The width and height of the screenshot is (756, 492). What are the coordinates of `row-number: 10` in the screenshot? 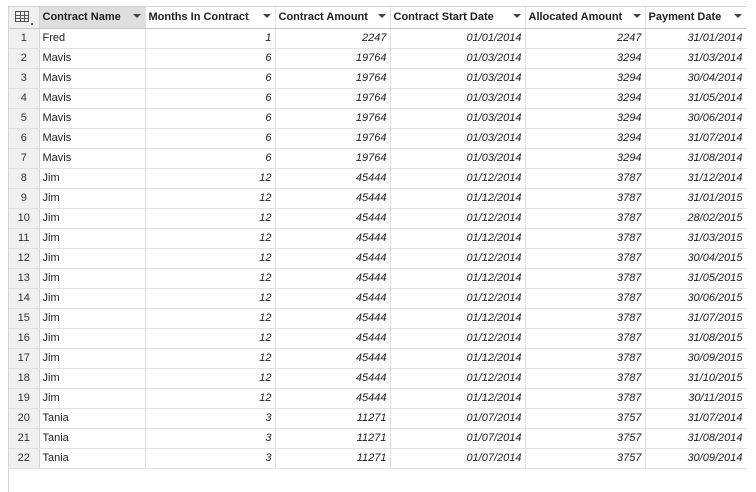 It's located at (24, 218).